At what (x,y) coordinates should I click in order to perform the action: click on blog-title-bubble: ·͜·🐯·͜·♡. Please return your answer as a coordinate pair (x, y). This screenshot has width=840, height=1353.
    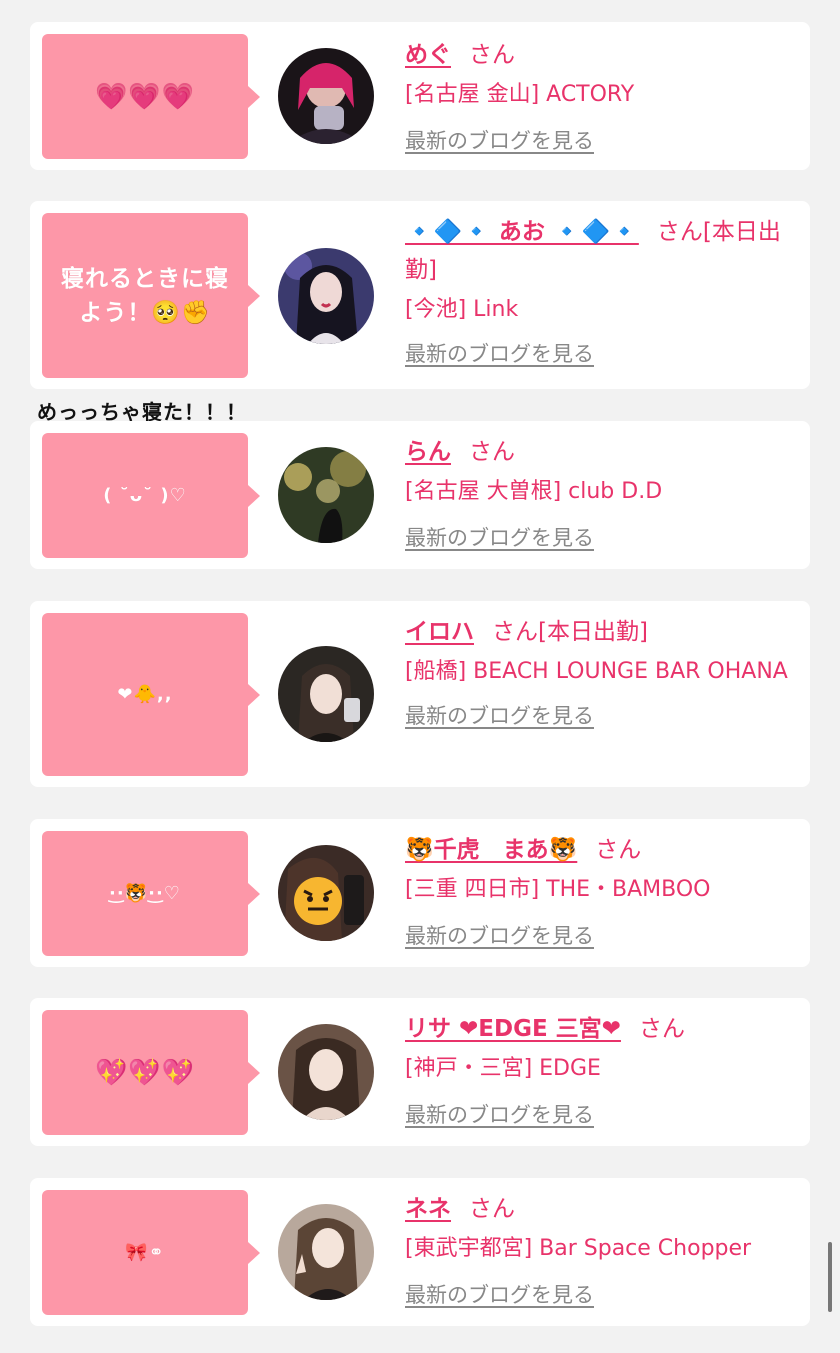
    Looking at the image, I should click on (151, 893).